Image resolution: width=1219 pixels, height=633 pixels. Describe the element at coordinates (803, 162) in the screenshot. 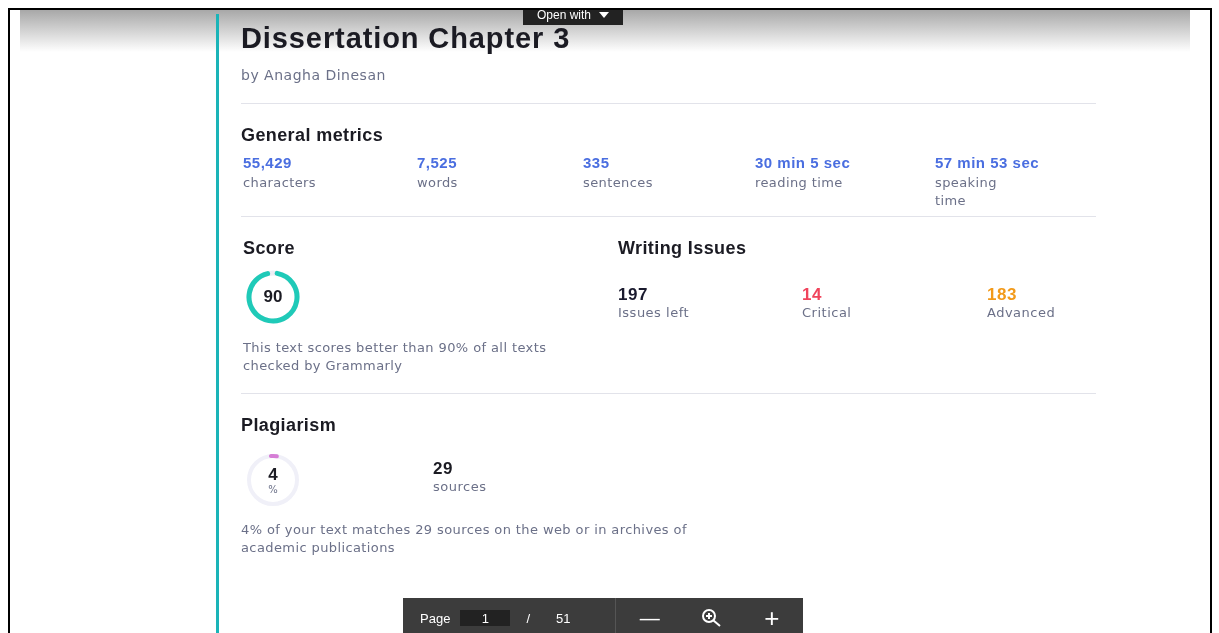

I see `metric-value: 30 min 5 sec` at that location.